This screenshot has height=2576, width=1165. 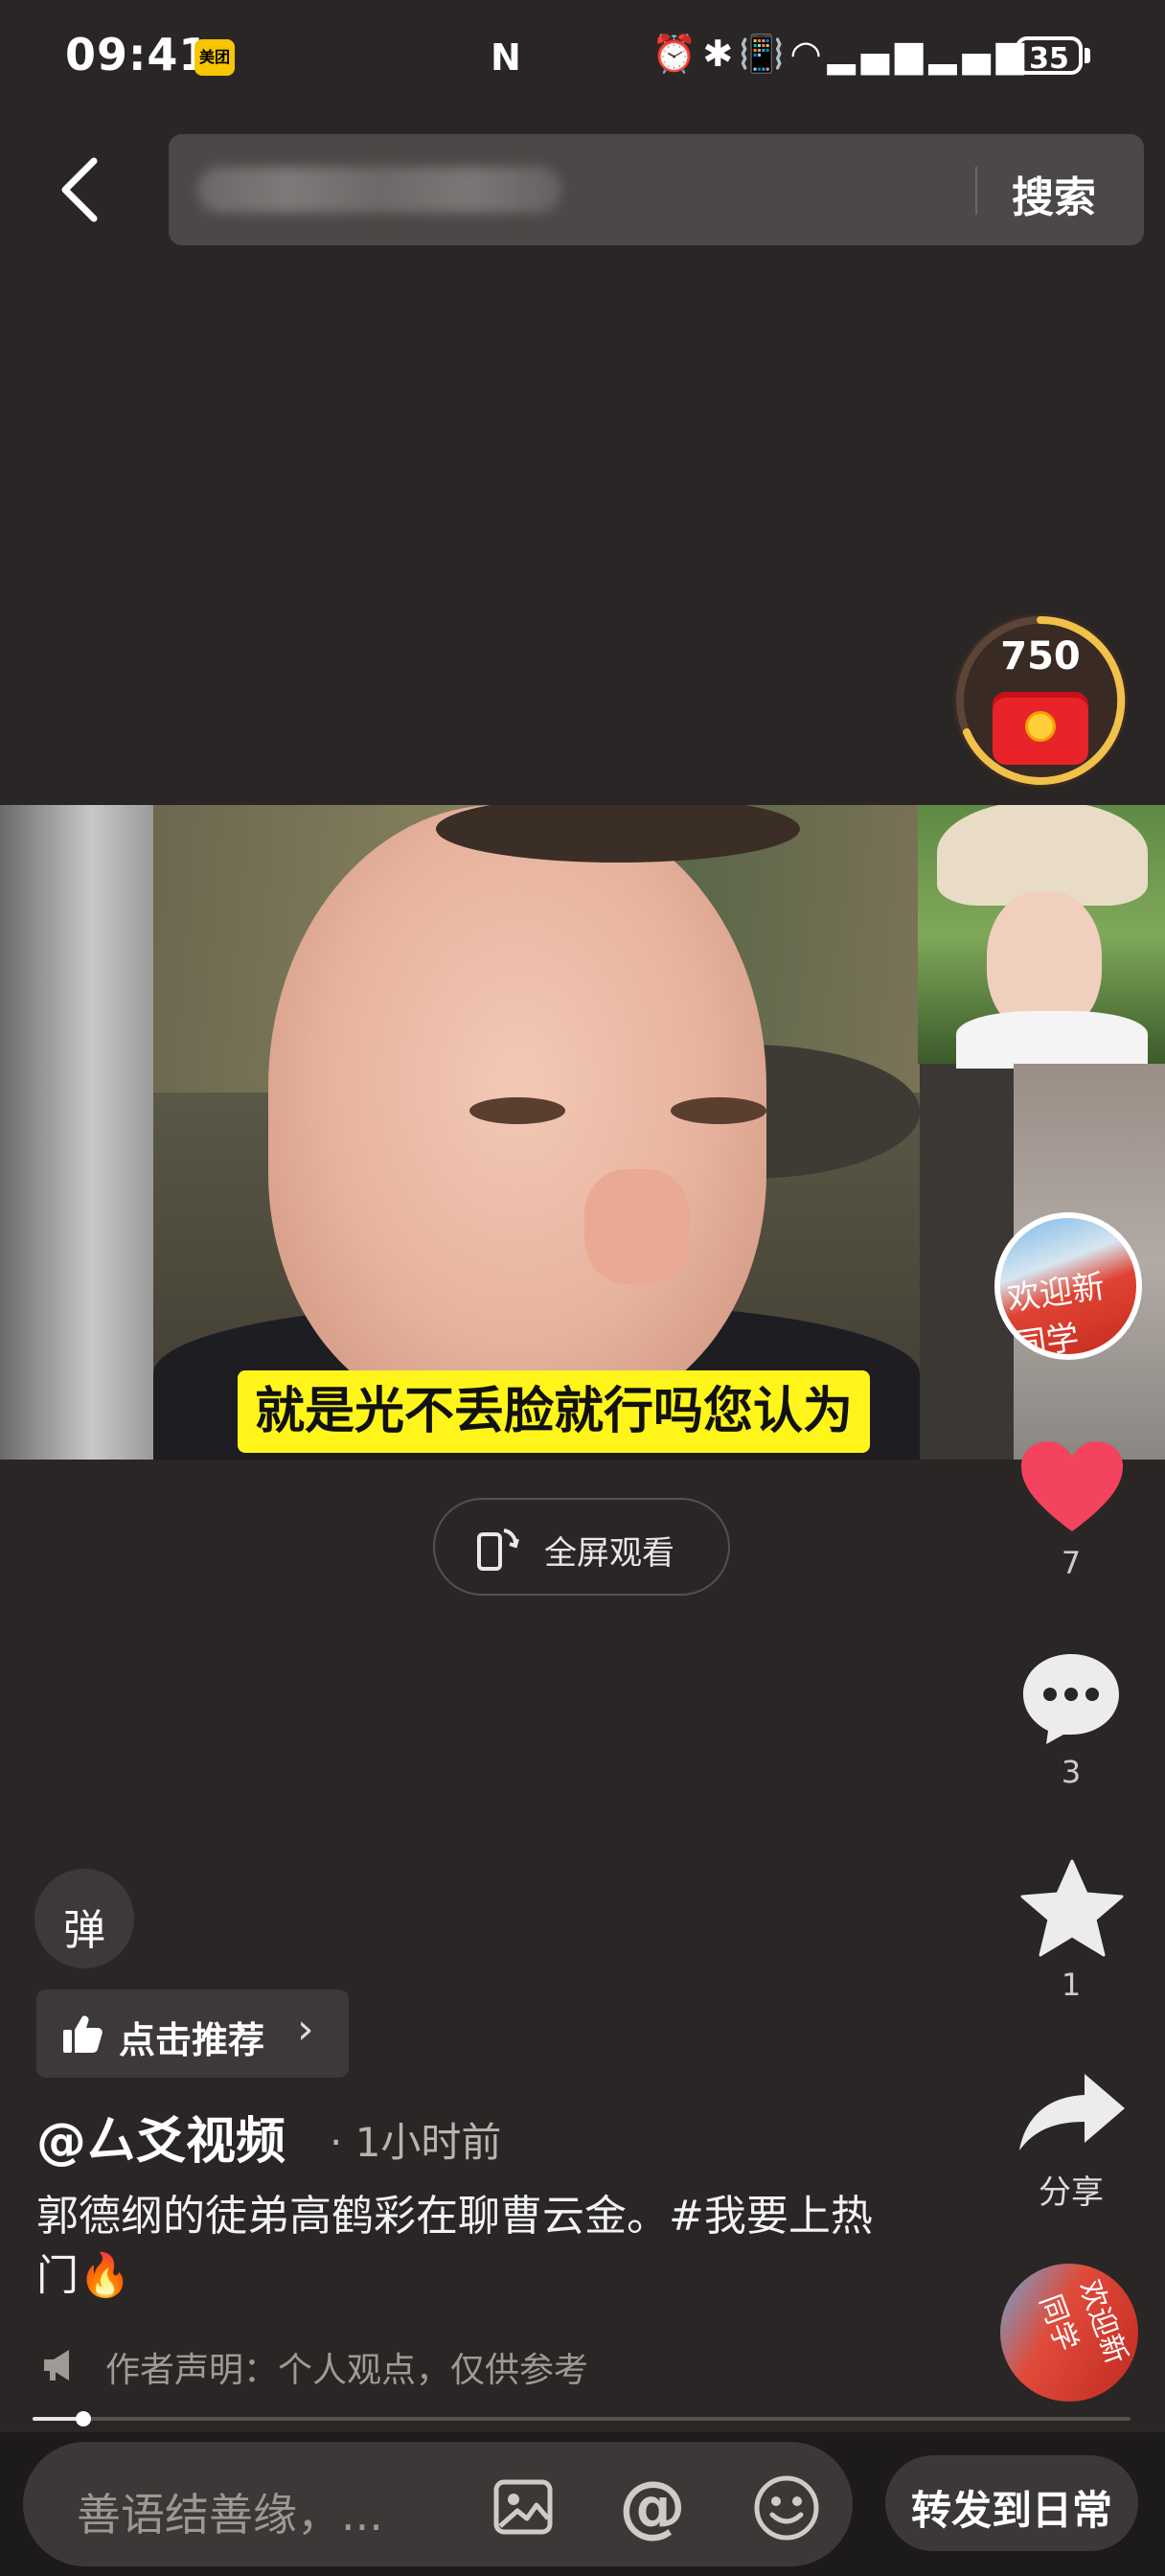 I want to click on favorite-count: 1, so click(x=1071, y=1984).